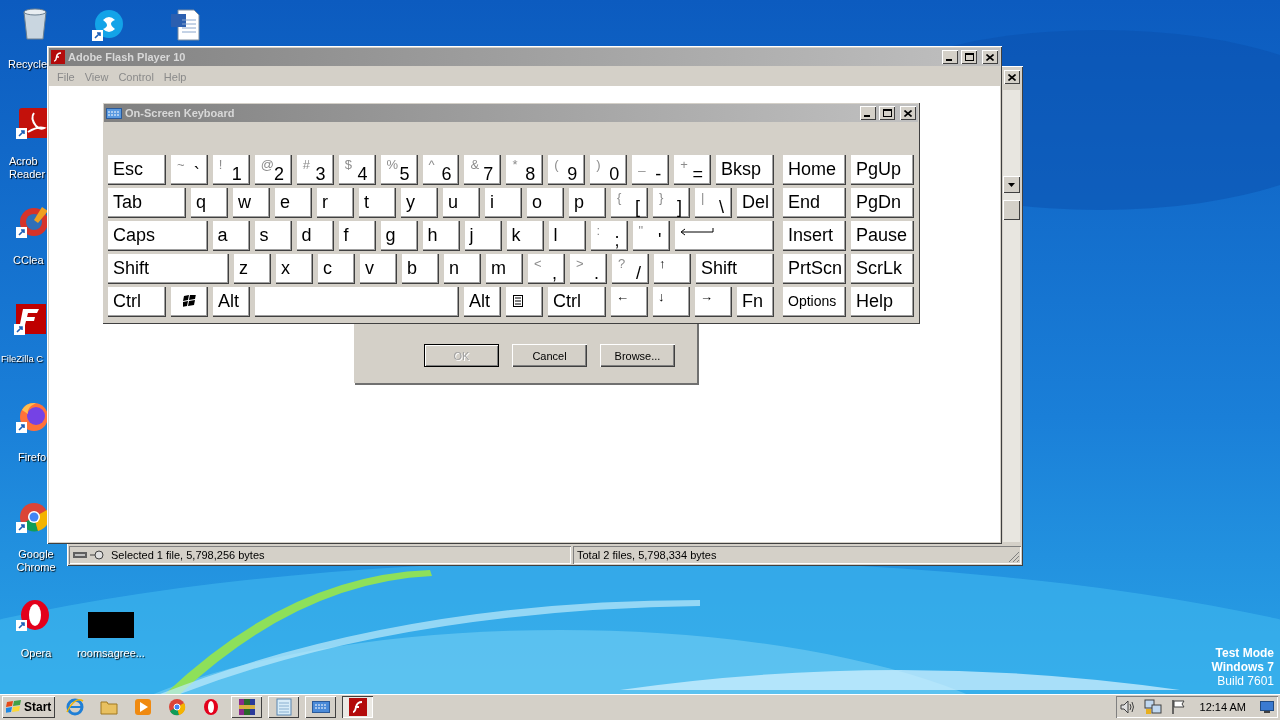 The height and width of the screenshot is (720, 1280). Describe the element at coordinates (377, 203) in the screenshot. I see `keyboard-key: t` at that location.